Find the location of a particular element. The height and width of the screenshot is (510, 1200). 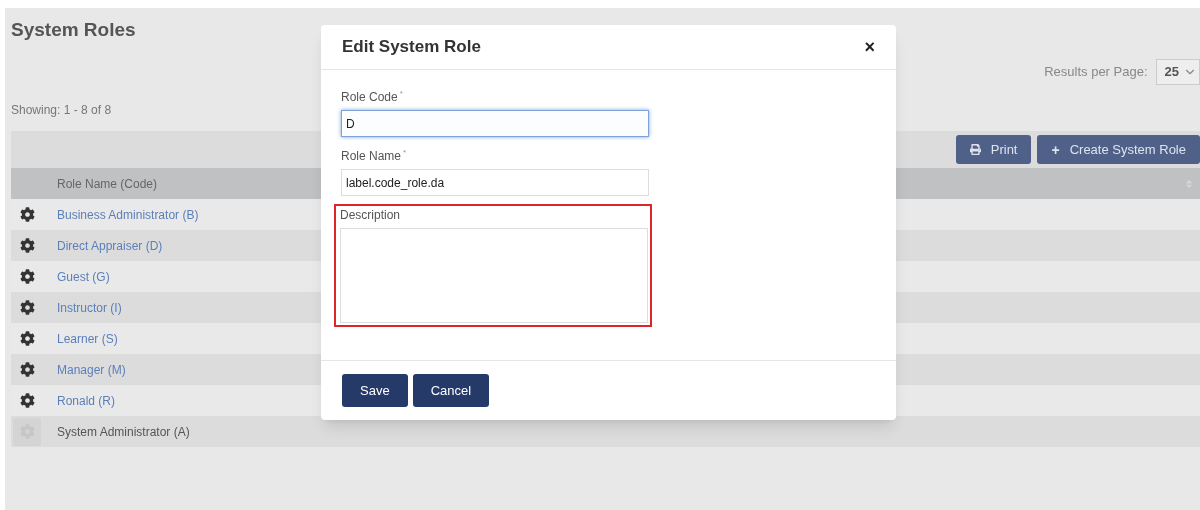

column-header: Role Name (Code) is located at coordinates (107, 183).